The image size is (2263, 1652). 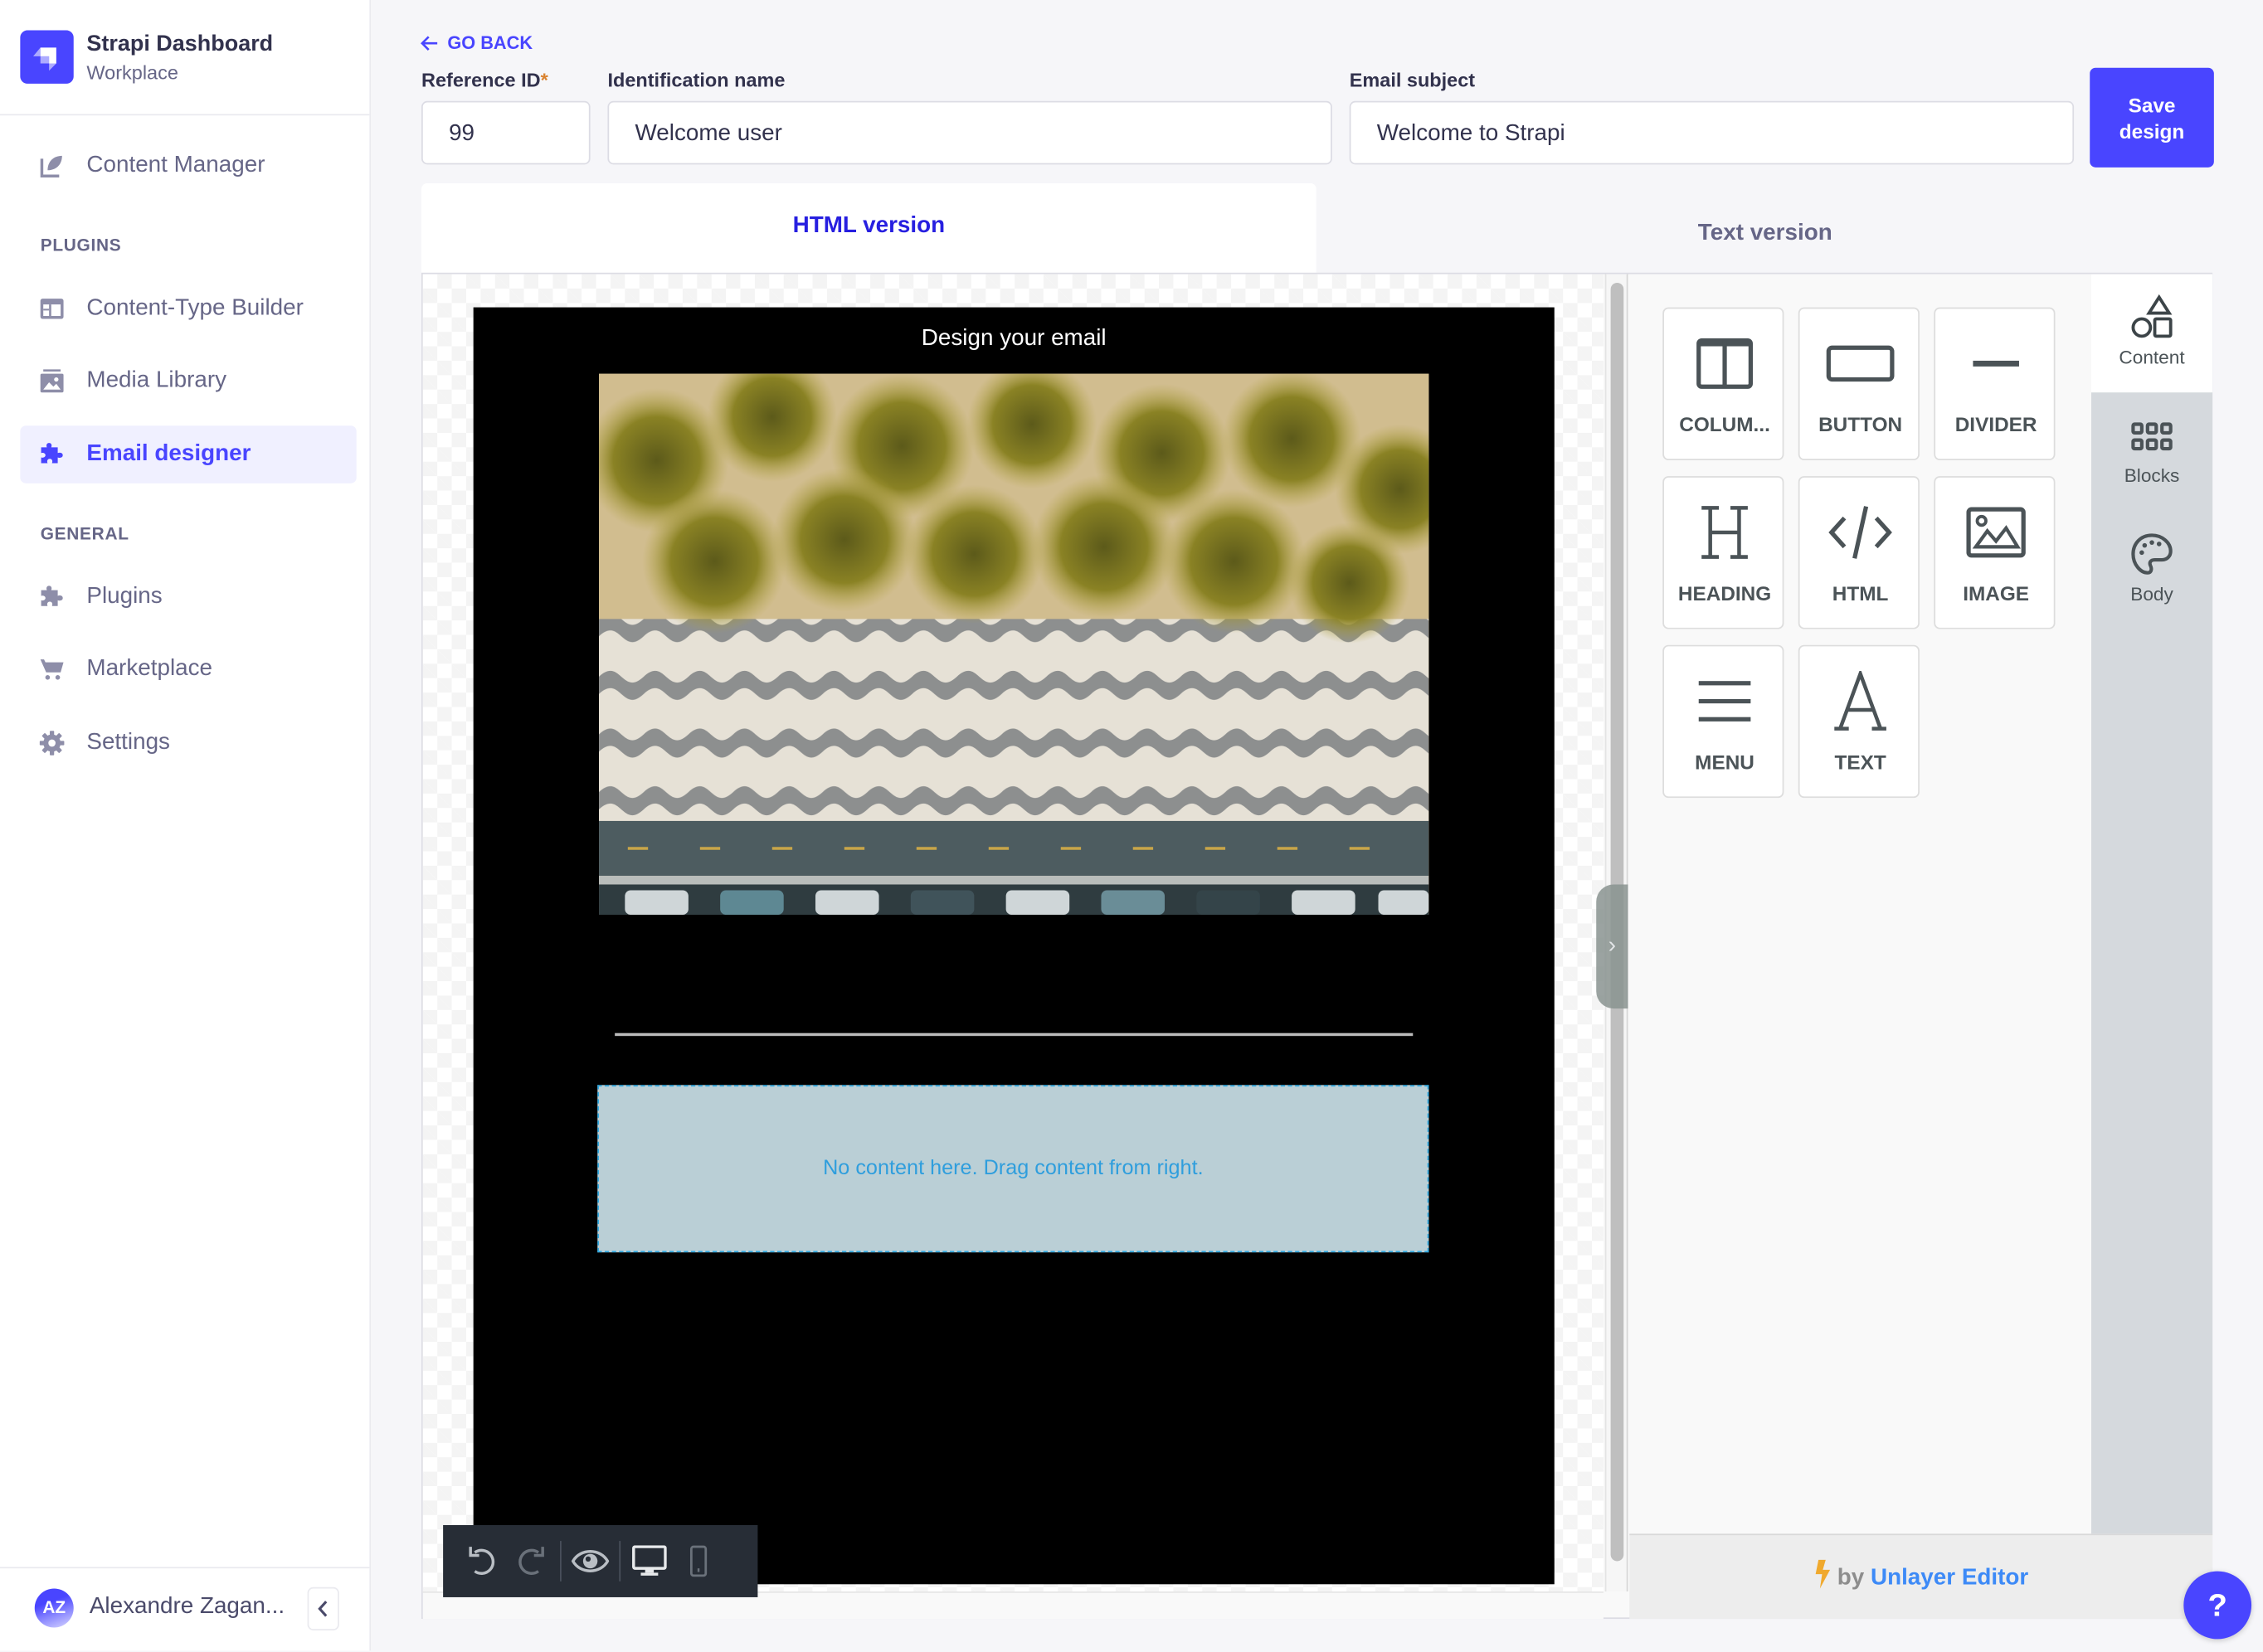 I want to click on tool-divider: DIVIDER, so click(x=1995, y=383).